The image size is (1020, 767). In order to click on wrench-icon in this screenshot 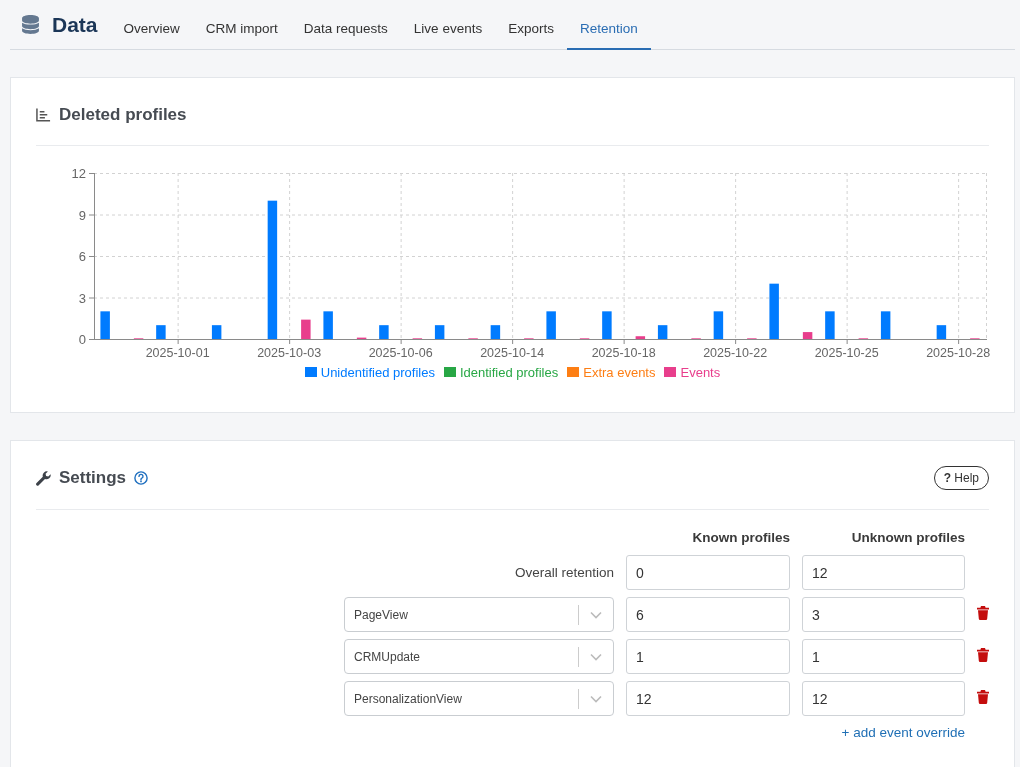, I will do `click(43, 478)`.